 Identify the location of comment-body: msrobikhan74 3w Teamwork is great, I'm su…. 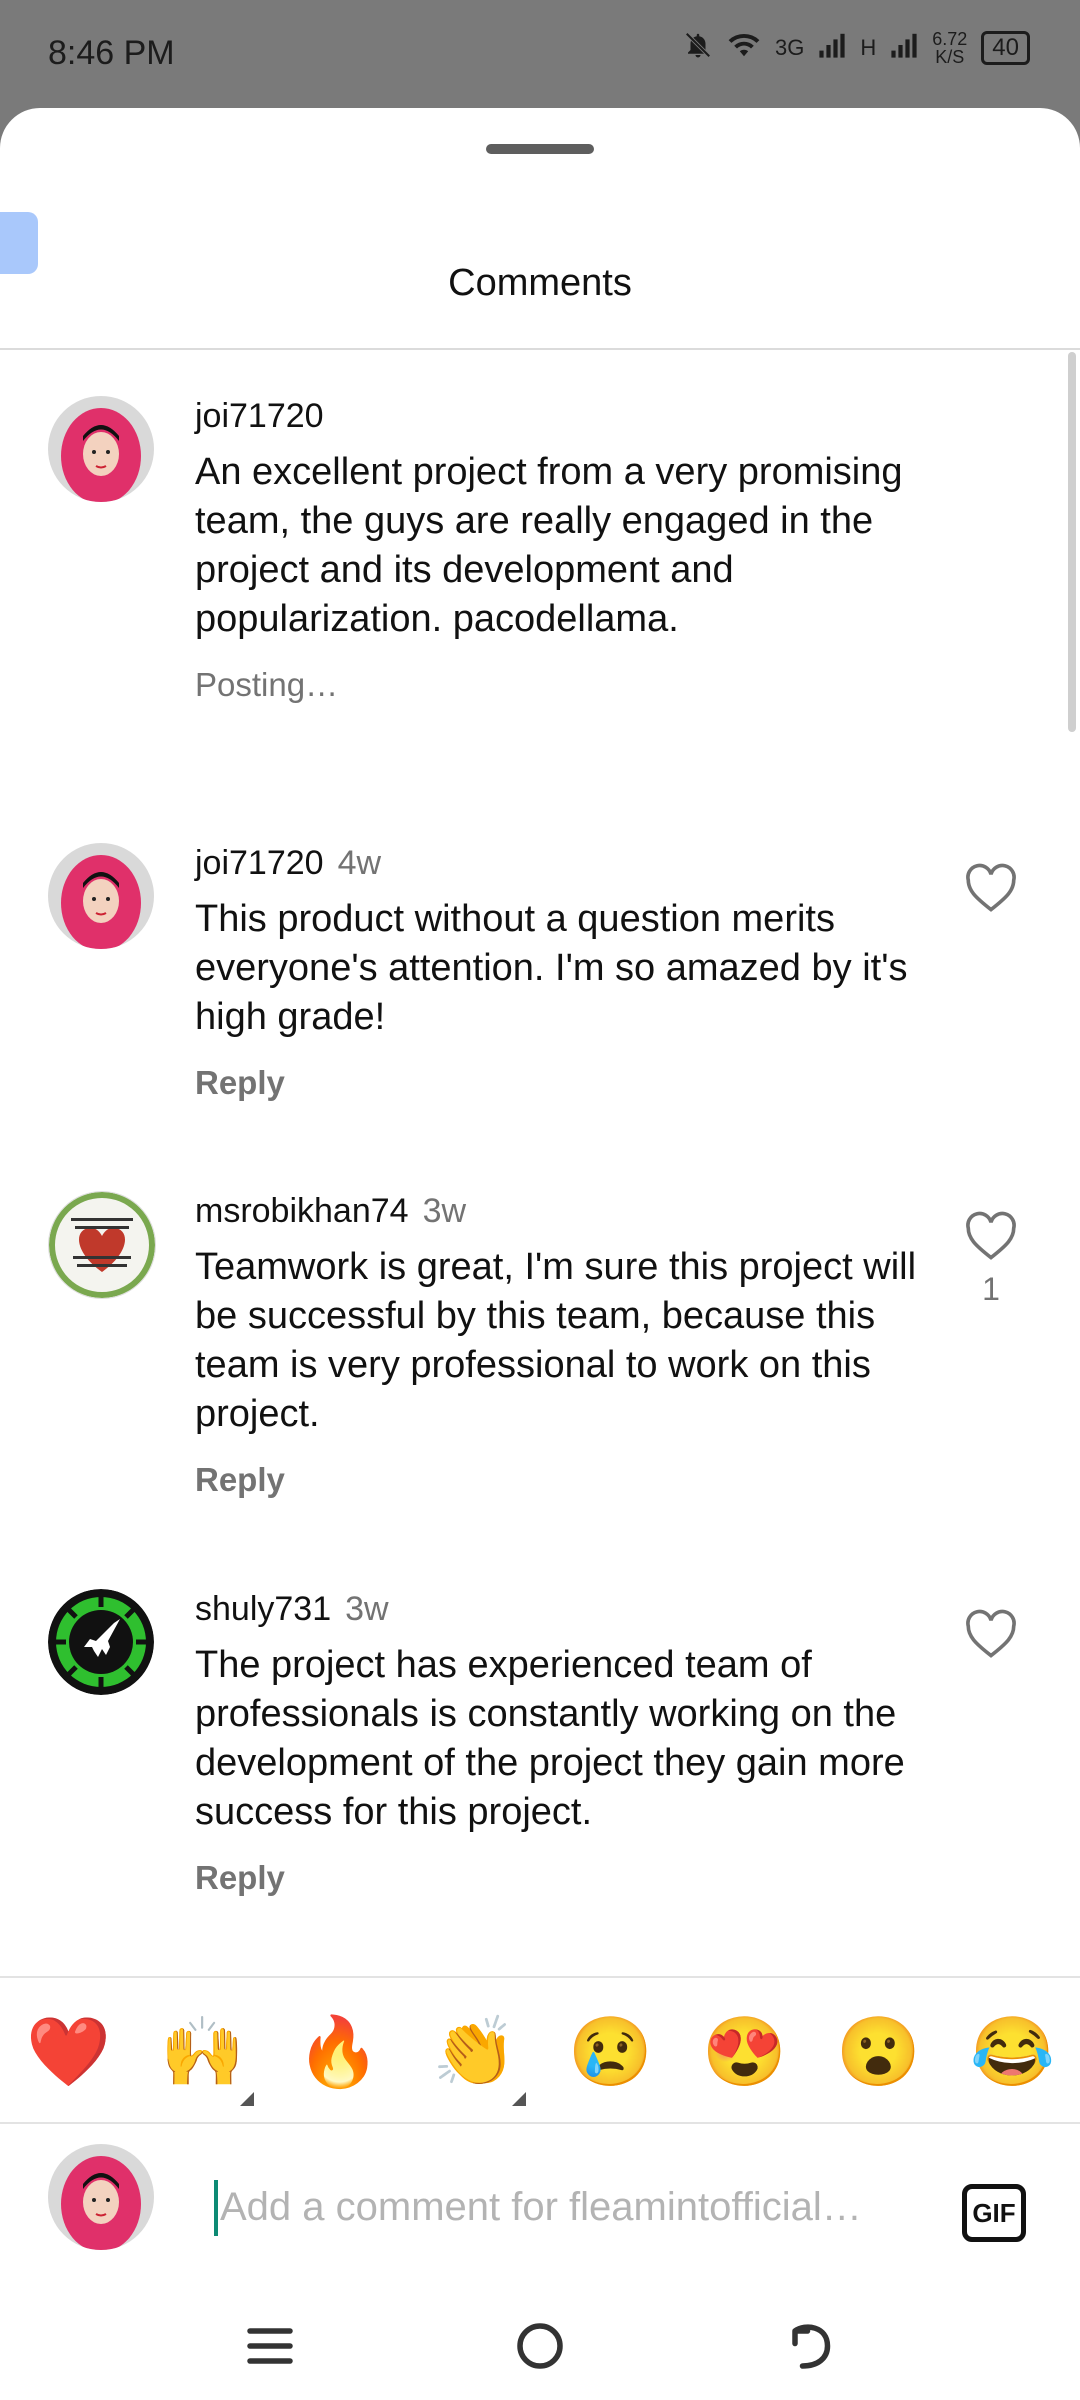
(560, 1345).